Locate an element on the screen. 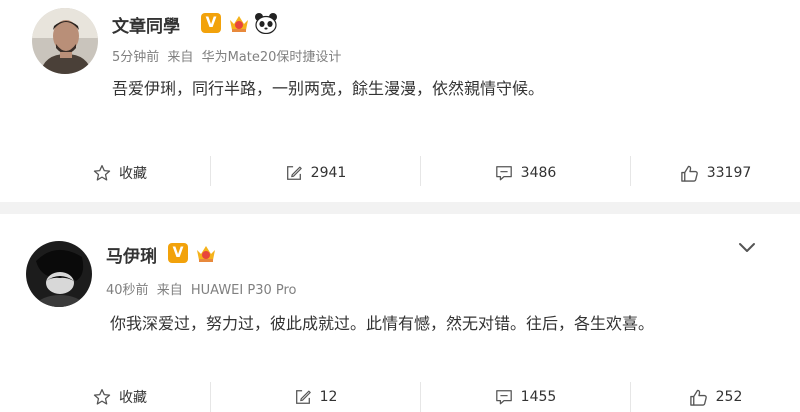  like-button: 252 is located at coordinates (715, 397).